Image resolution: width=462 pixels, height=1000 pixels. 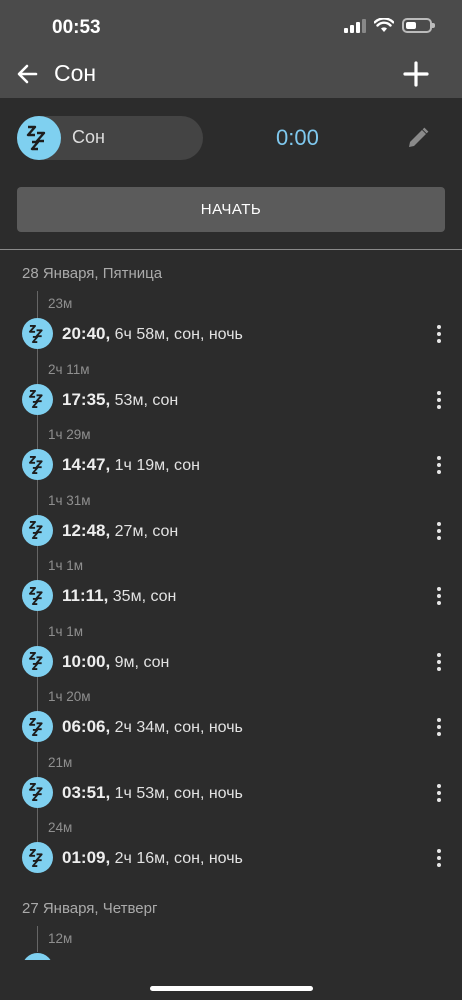 I want to click on entry-detail: 27м, сон, so click(x=146, y=531).